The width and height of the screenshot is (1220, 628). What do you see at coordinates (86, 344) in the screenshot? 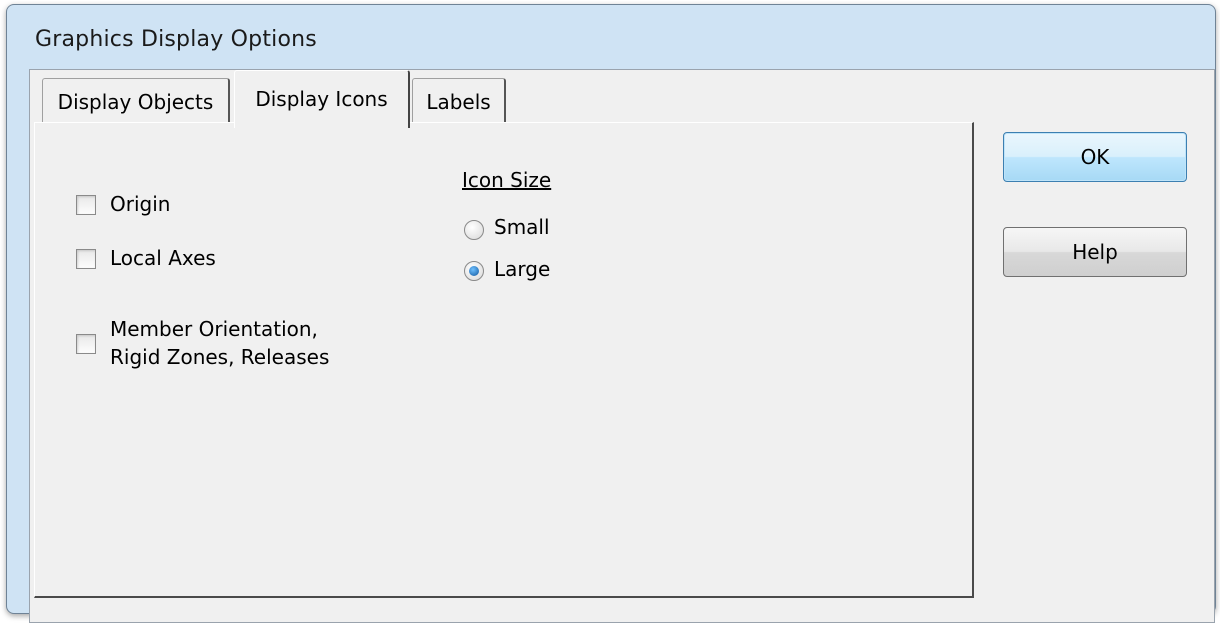
I see `member-orientation-checkbox` at bounding box center [86, 344].